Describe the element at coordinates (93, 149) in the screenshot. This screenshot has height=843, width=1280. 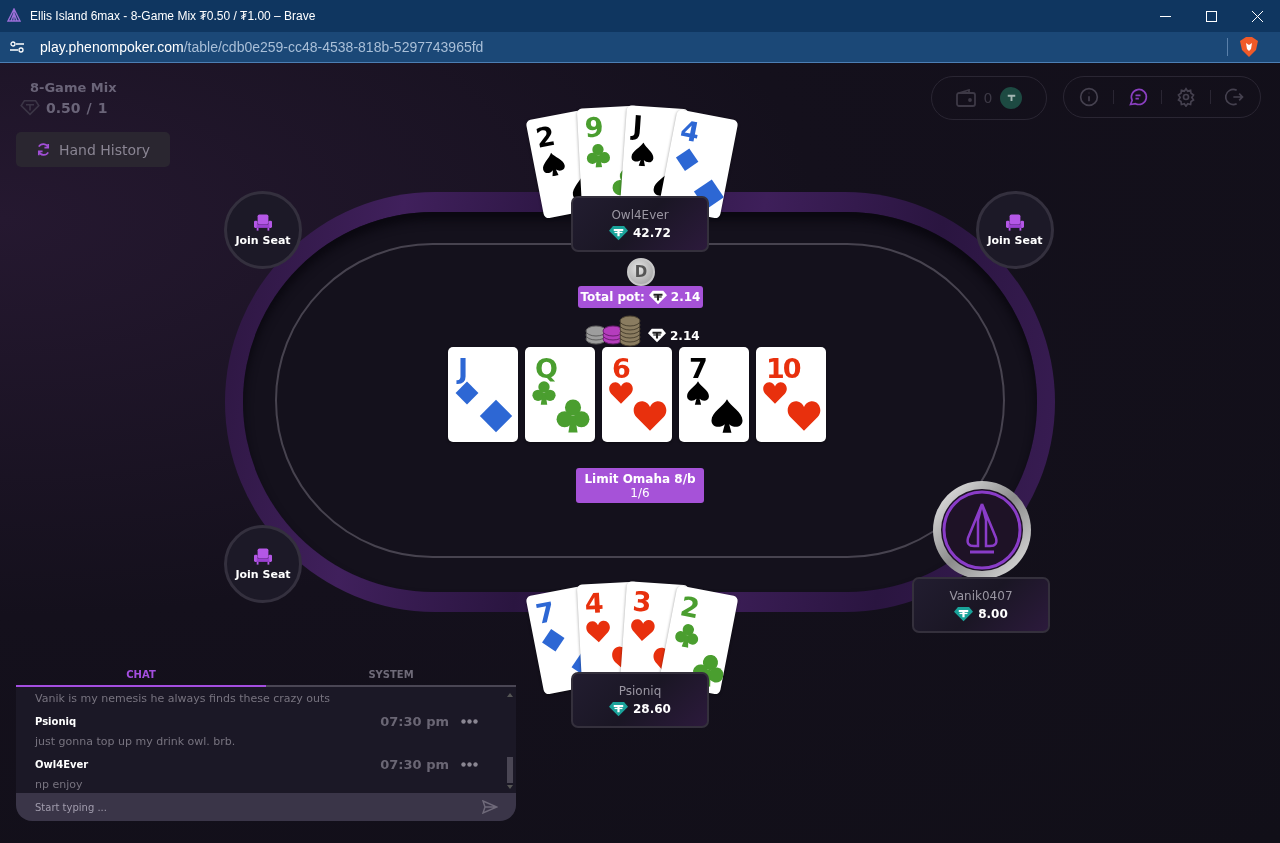
I see `hand-history-button: Hand History` at that location.